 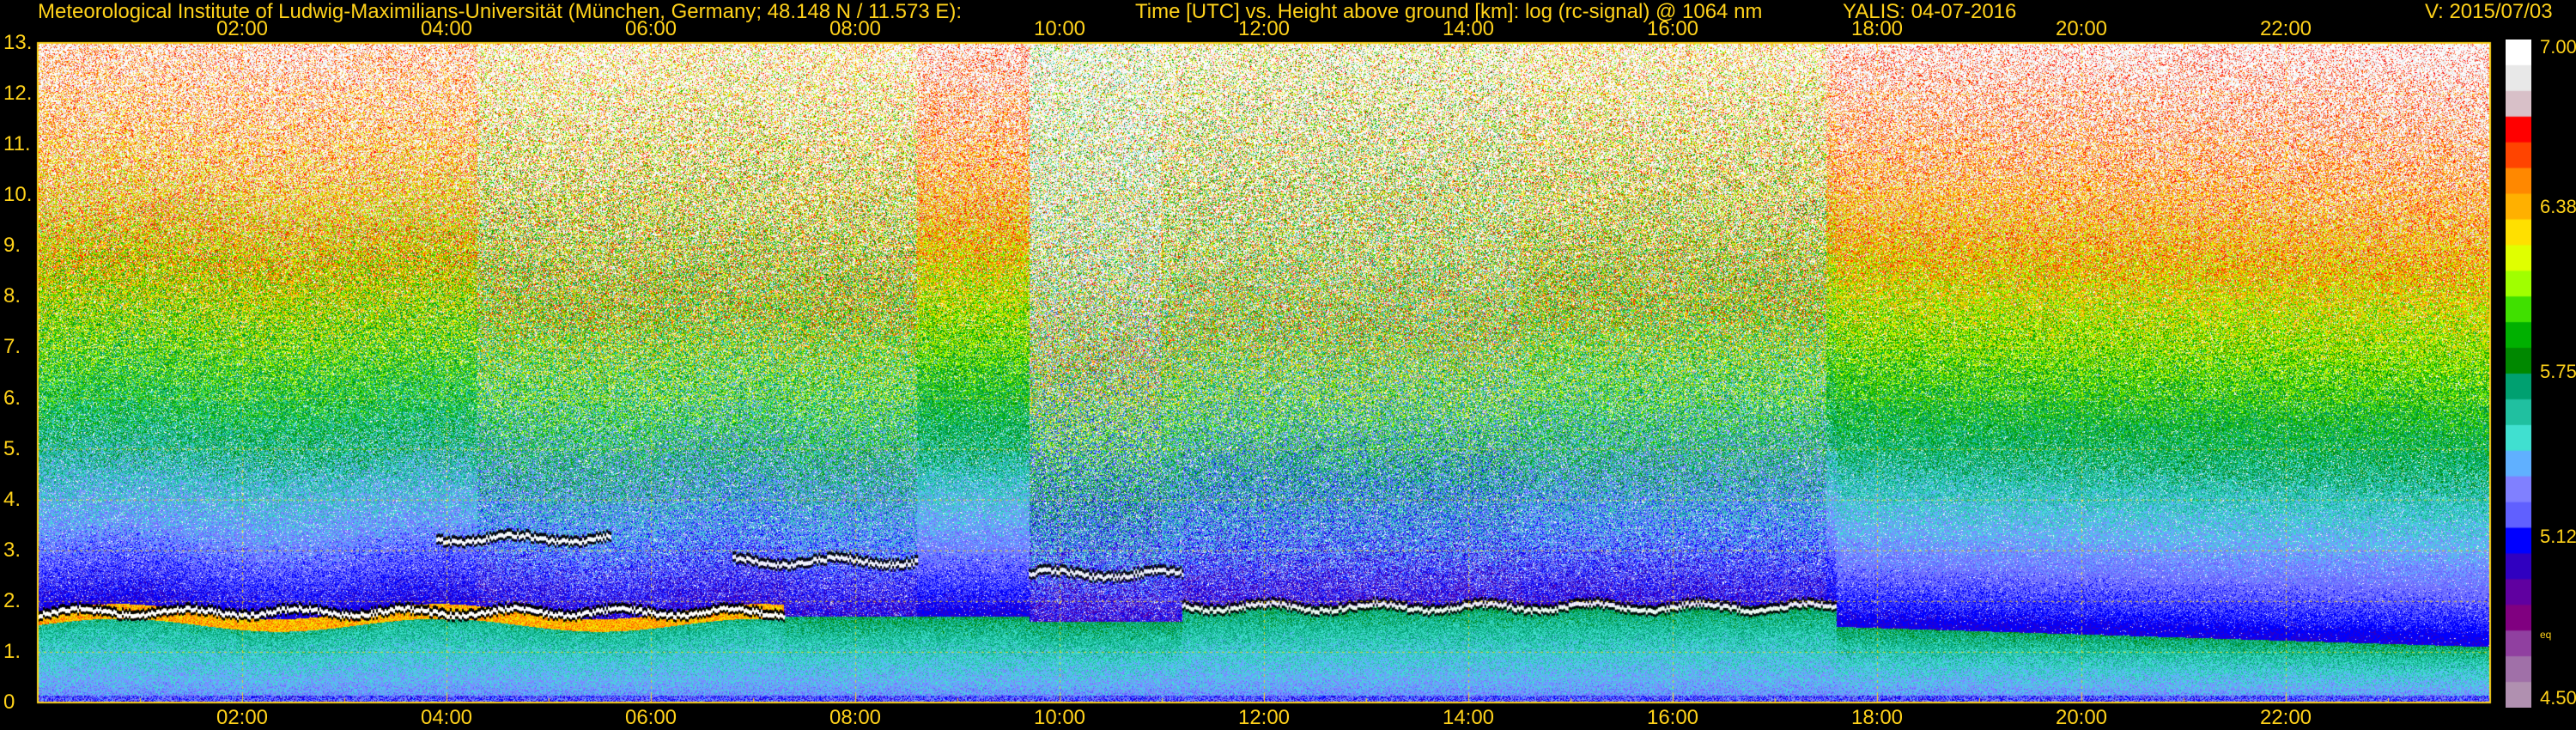 I want to click on colorbar-label-4: 5.12, so click(x=2558, y=536).